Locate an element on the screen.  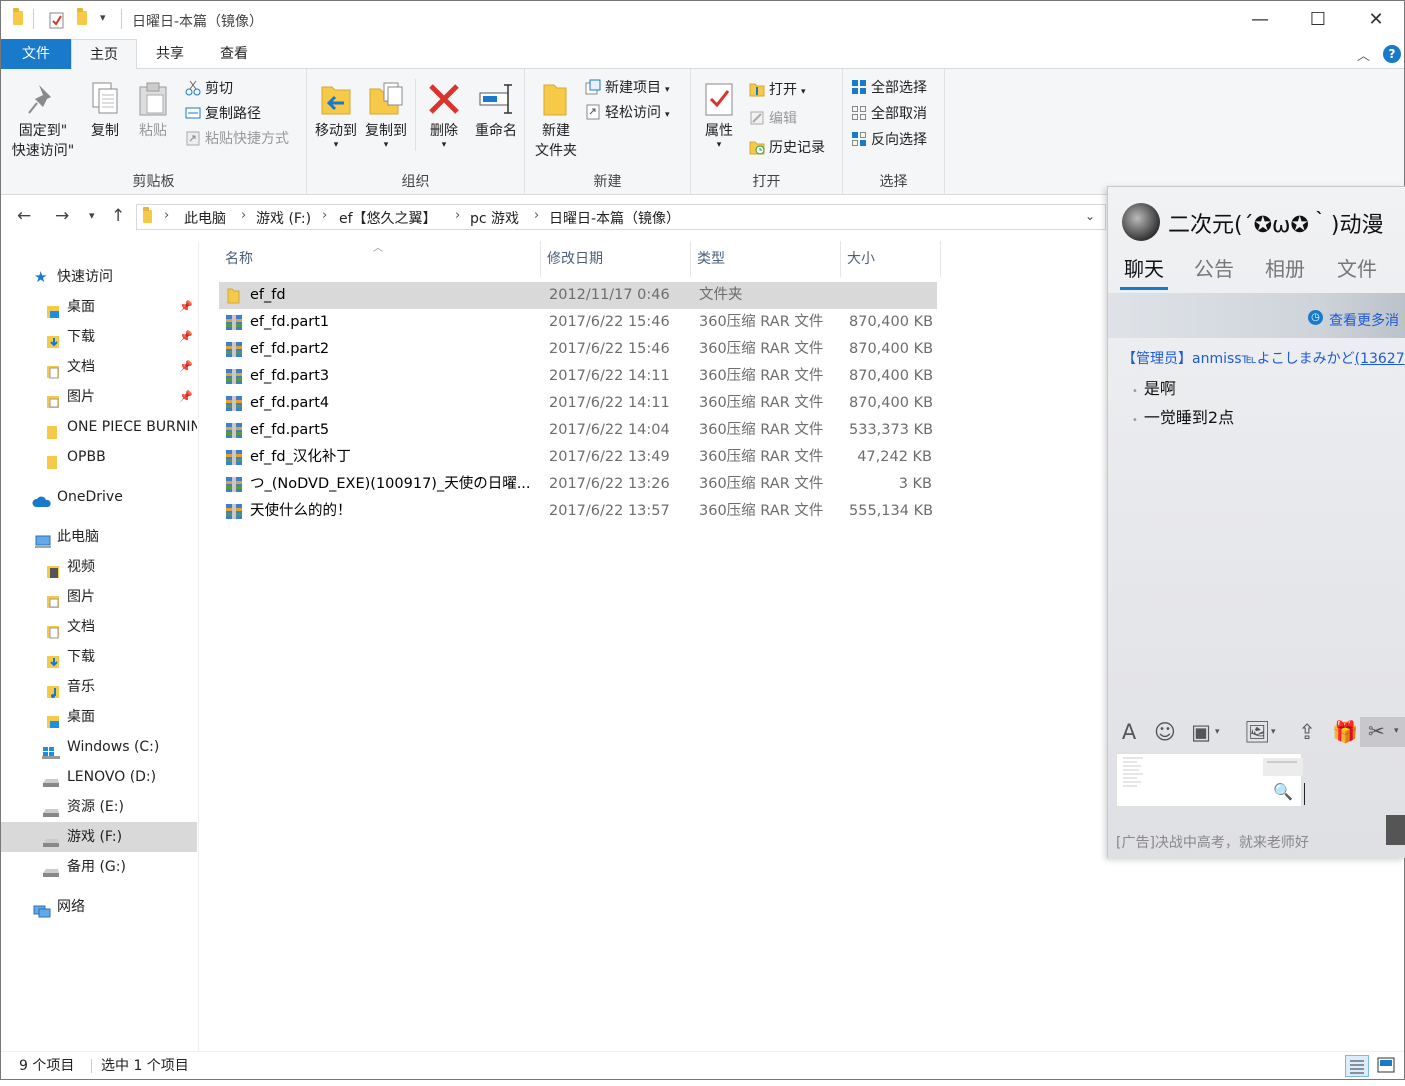
zoom-icon: 🔍 is located at coordinates (1283, 791).